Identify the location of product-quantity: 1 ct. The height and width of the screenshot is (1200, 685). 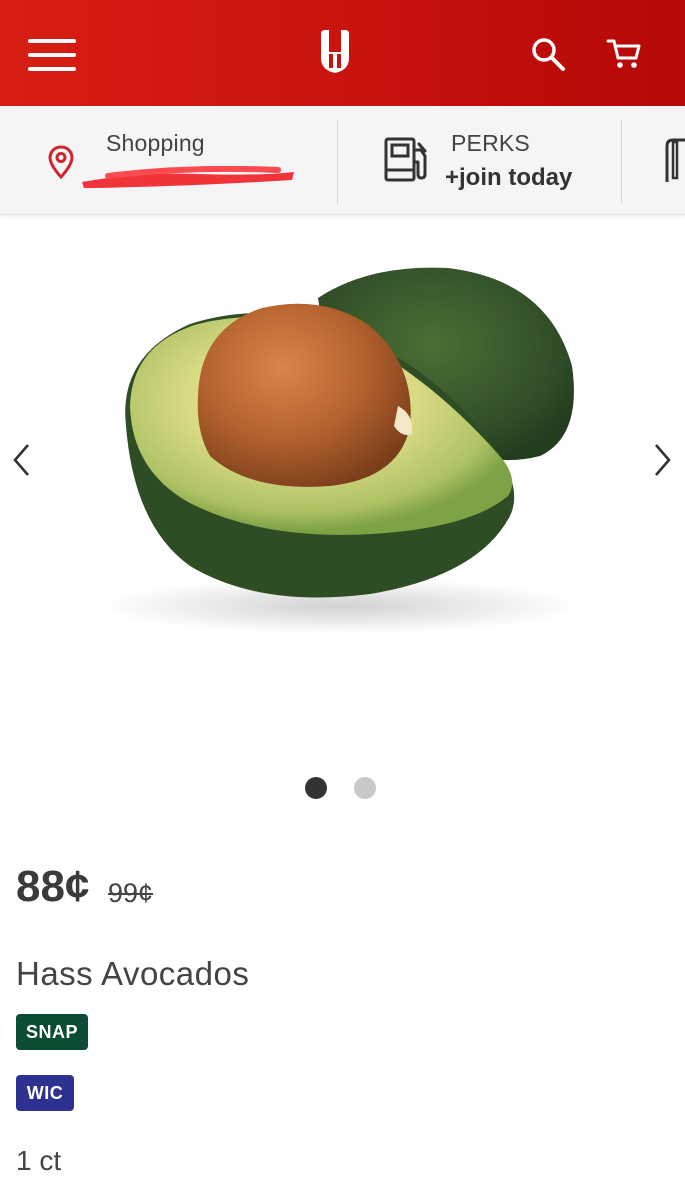
(39, 1160).